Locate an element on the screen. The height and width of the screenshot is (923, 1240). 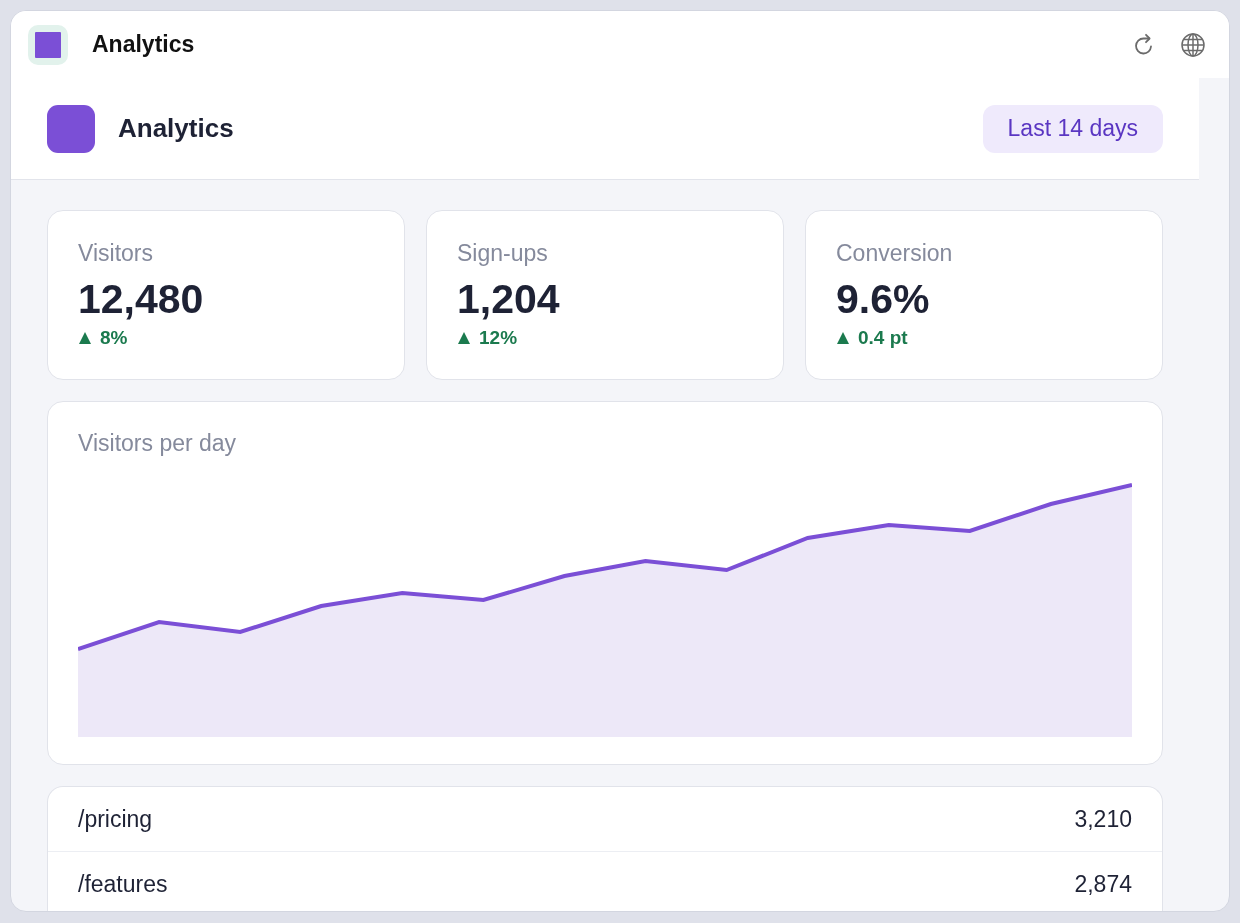
date-range-button: Last 14 days is located at coordinates (1072, 128).